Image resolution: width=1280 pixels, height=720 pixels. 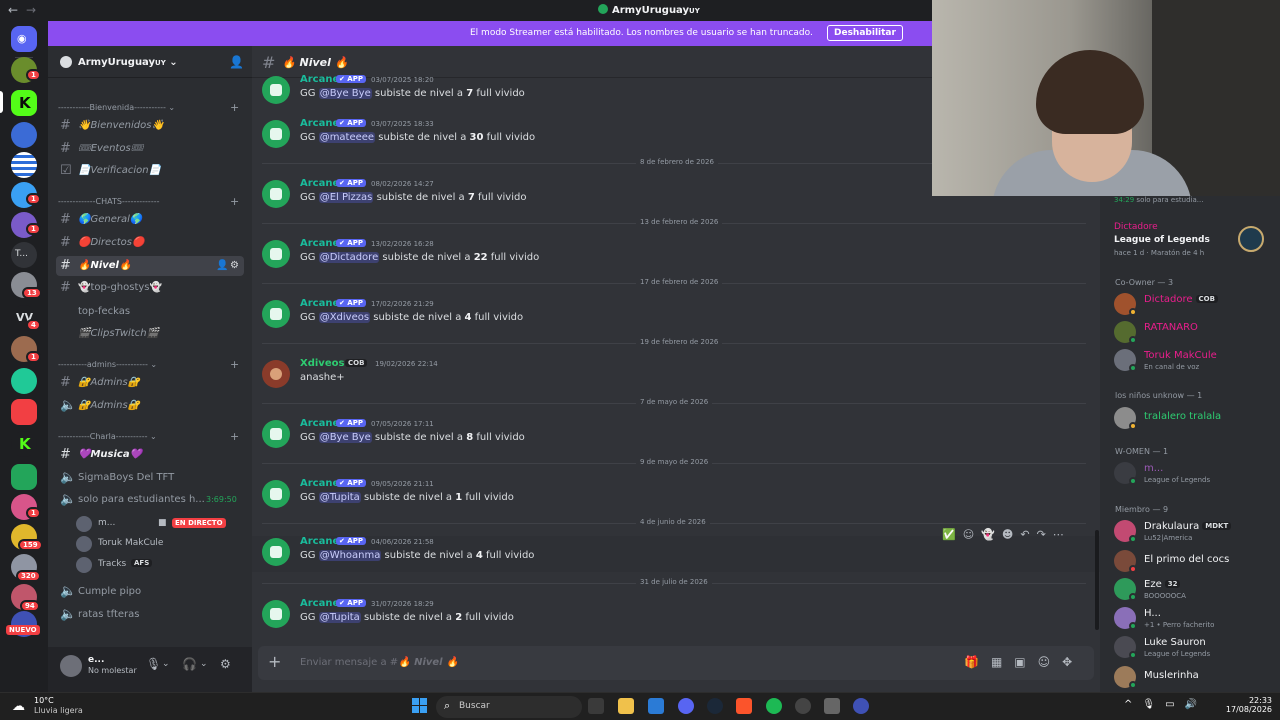 I want to click on member-item: tralalero tralala, so click(x=1194, y=420).